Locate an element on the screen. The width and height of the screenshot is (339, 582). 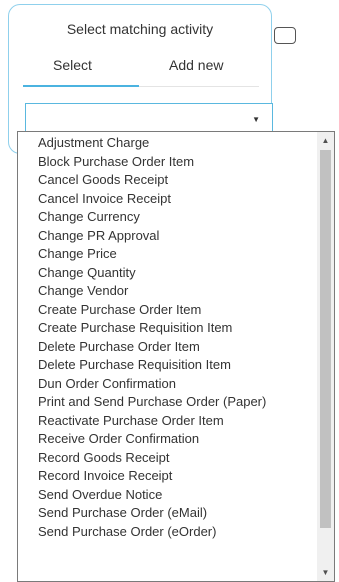
activity-option: Record Goods Receipt is located at coordinates (168, 458).